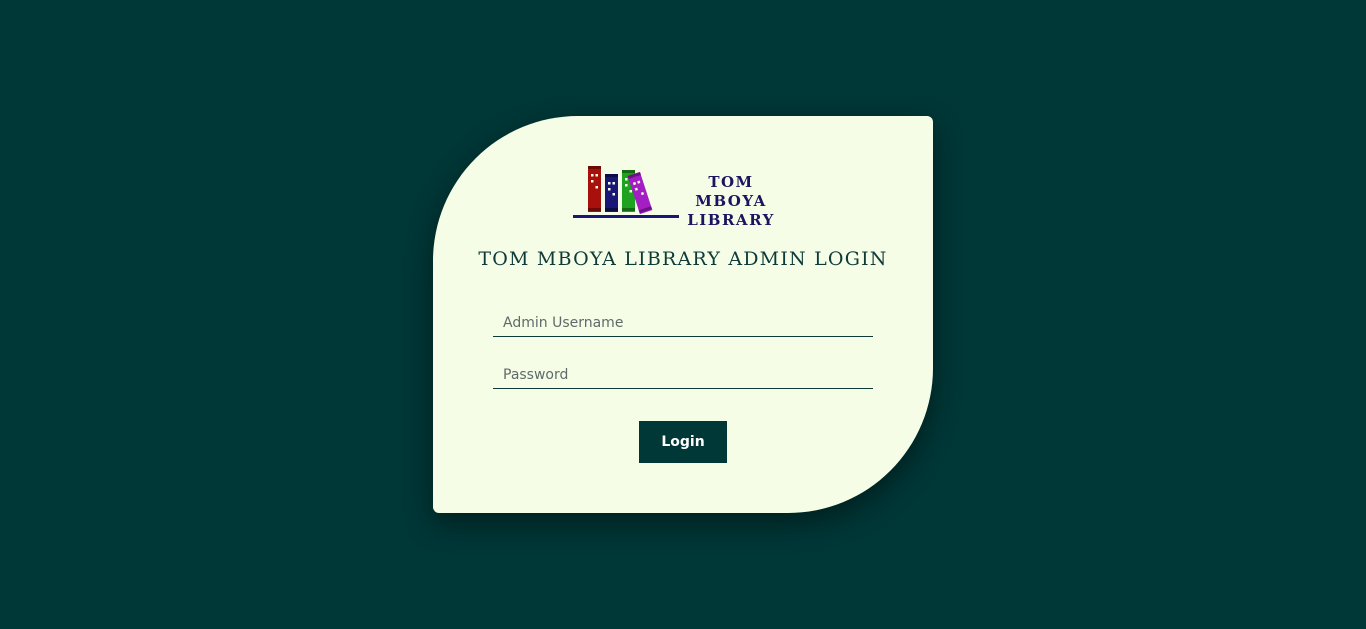 Image resolution: width=1366 pixels, height=629 pixels. I want to click on page-title: TOM MBOYA LIBRARY ADMIN LOGIN, so click(683, 259).